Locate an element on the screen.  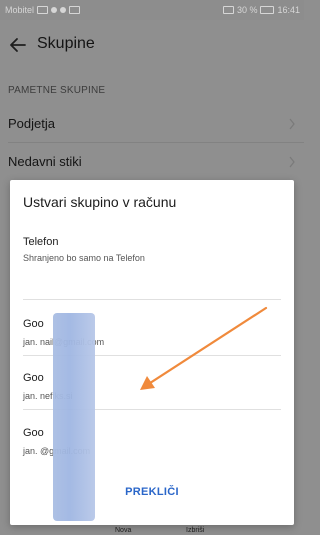
sim-icon is located at coordinates (43, 10).